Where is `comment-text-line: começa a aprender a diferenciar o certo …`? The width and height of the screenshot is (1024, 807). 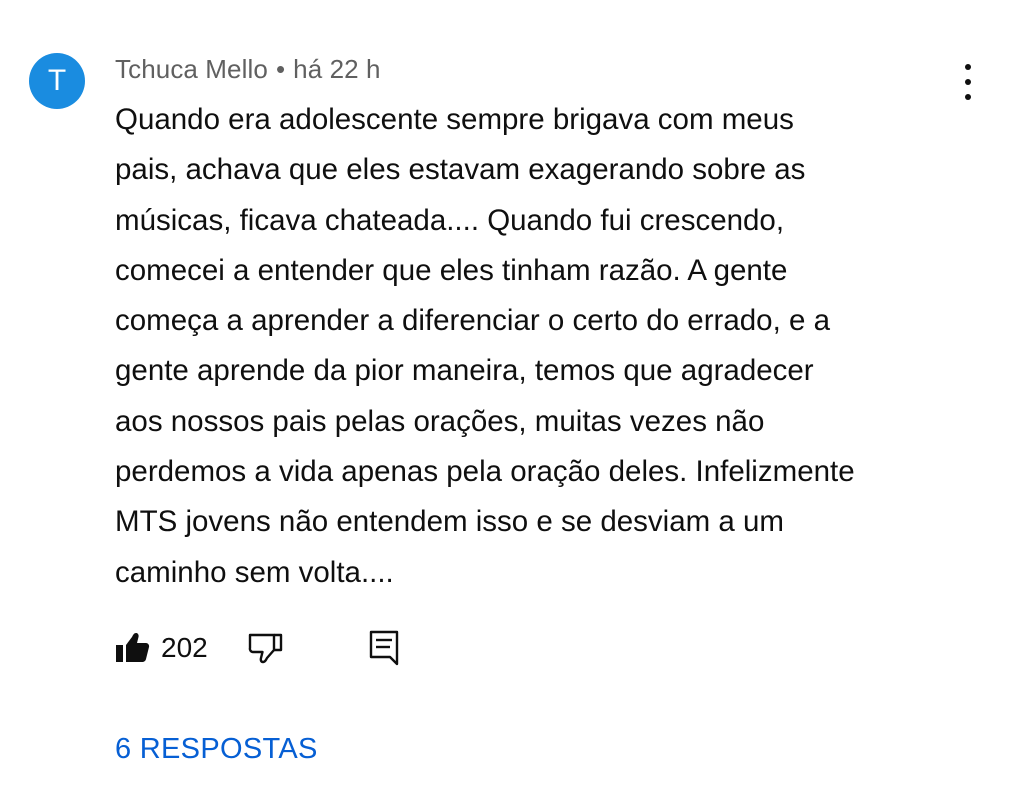
comment-text-line: começa a aprender a diferenciar o certo … is located at coordinates (472, 321).